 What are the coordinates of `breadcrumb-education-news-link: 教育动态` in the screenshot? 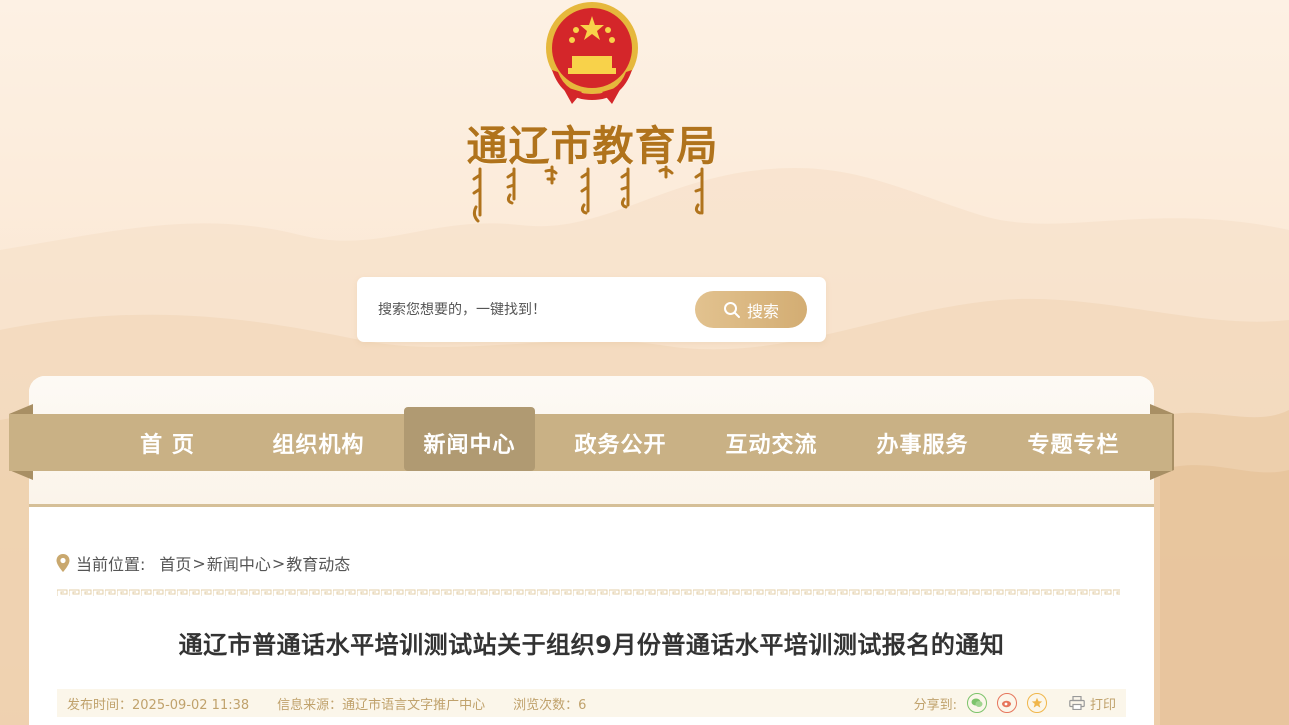 It's located at (318, 563).